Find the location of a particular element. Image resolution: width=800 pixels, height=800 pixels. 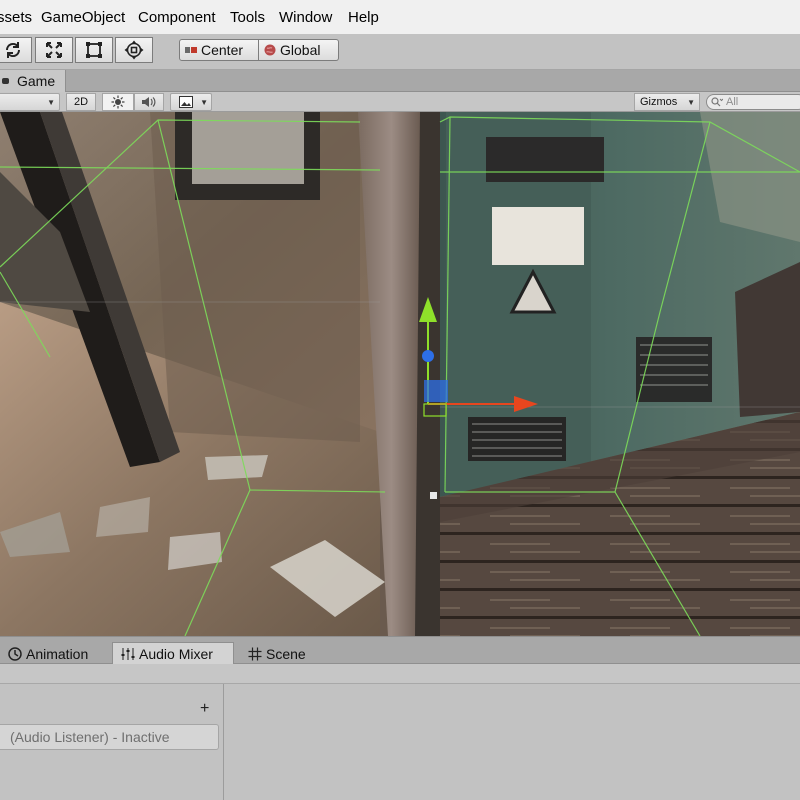

audio-listener-status: (Audio Listener) - Inactive is located at coordinates (109, 737).